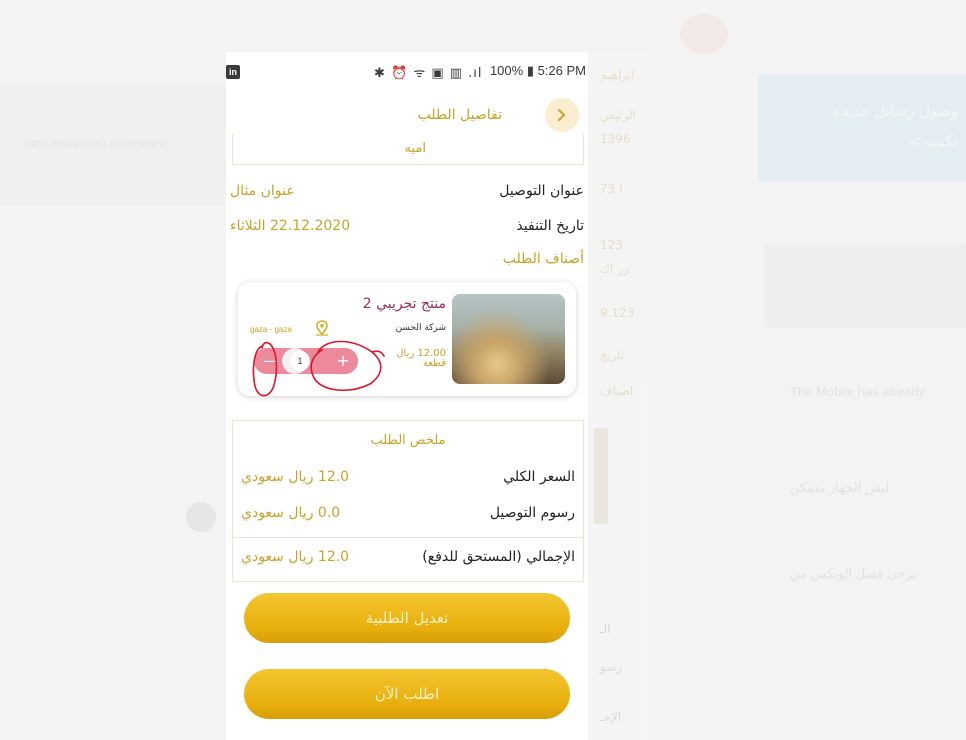 The width and height of the screenshot is (966, 740). Describe the element at coordinates (408, 537) in the screenshot. I see `summary-divider` at that location.